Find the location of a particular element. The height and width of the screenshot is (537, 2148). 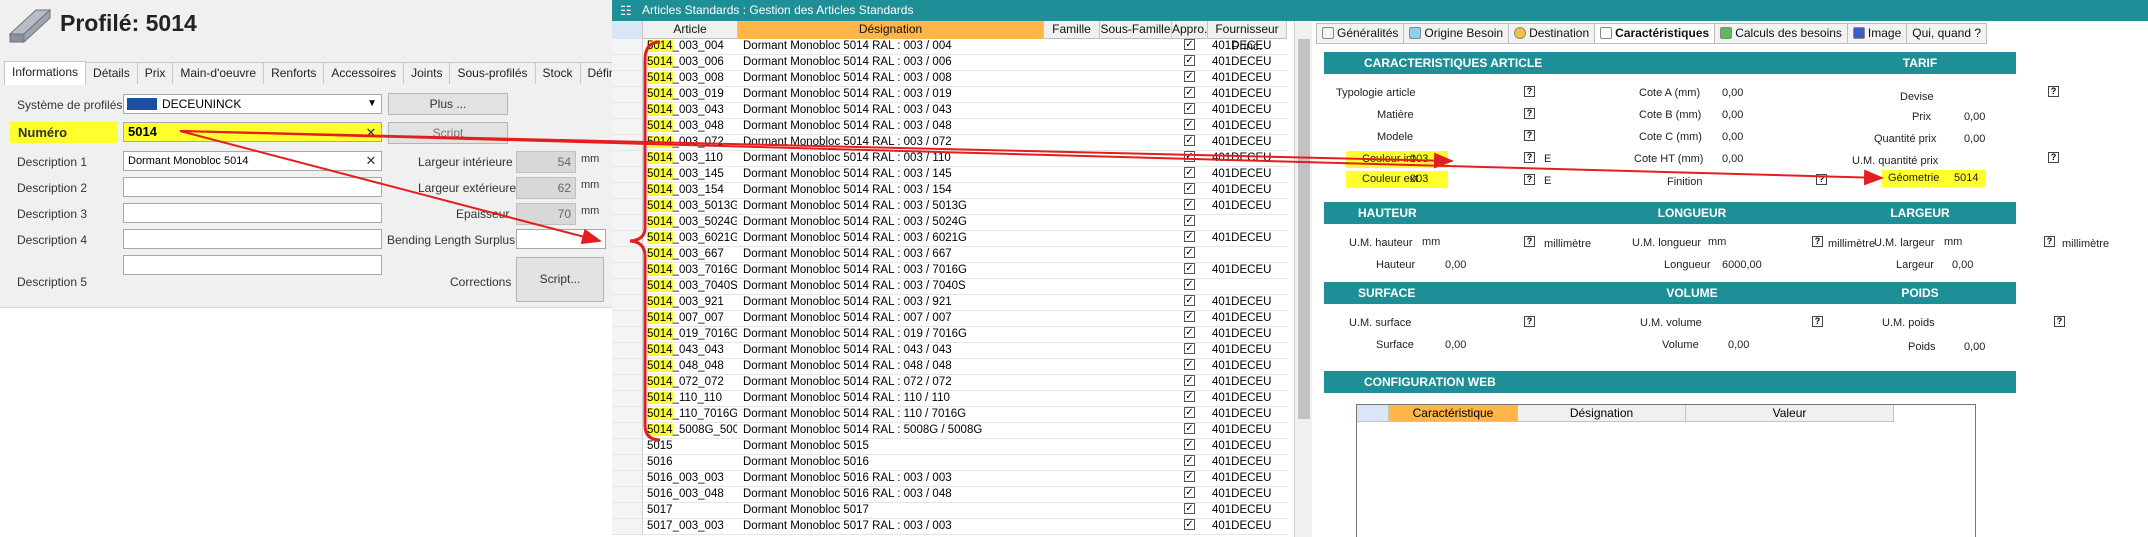

arrow-to-bracket is located at coordinates (390, 187).